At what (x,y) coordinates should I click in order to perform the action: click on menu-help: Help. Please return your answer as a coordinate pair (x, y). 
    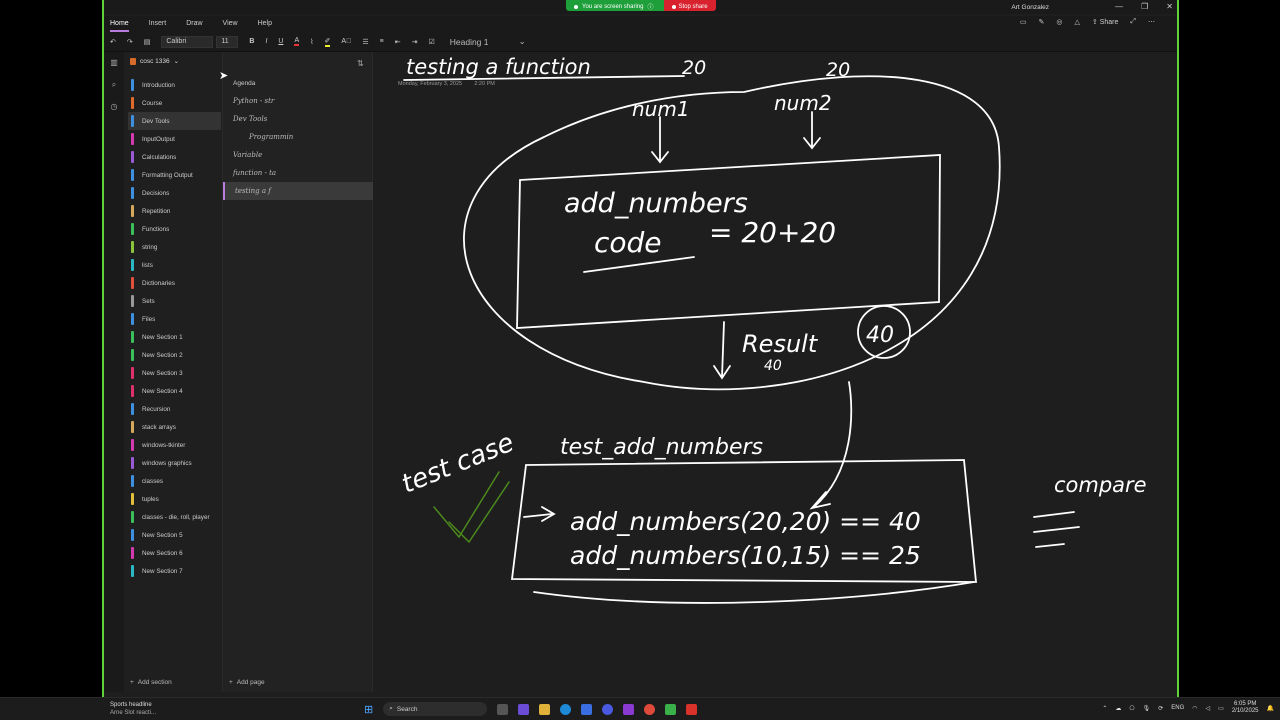
    Looking at the image, I should click on (265, 24).